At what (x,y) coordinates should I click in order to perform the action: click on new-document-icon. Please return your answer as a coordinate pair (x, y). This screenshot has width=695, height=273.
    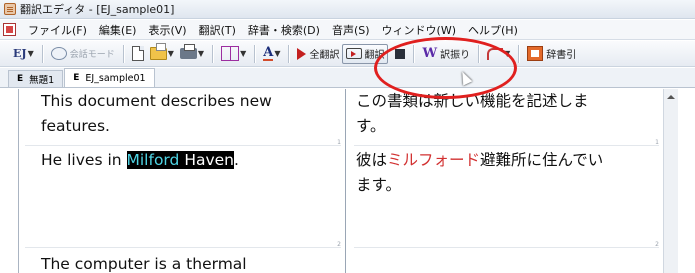
    Looking at the image, I should click on (137, 53).